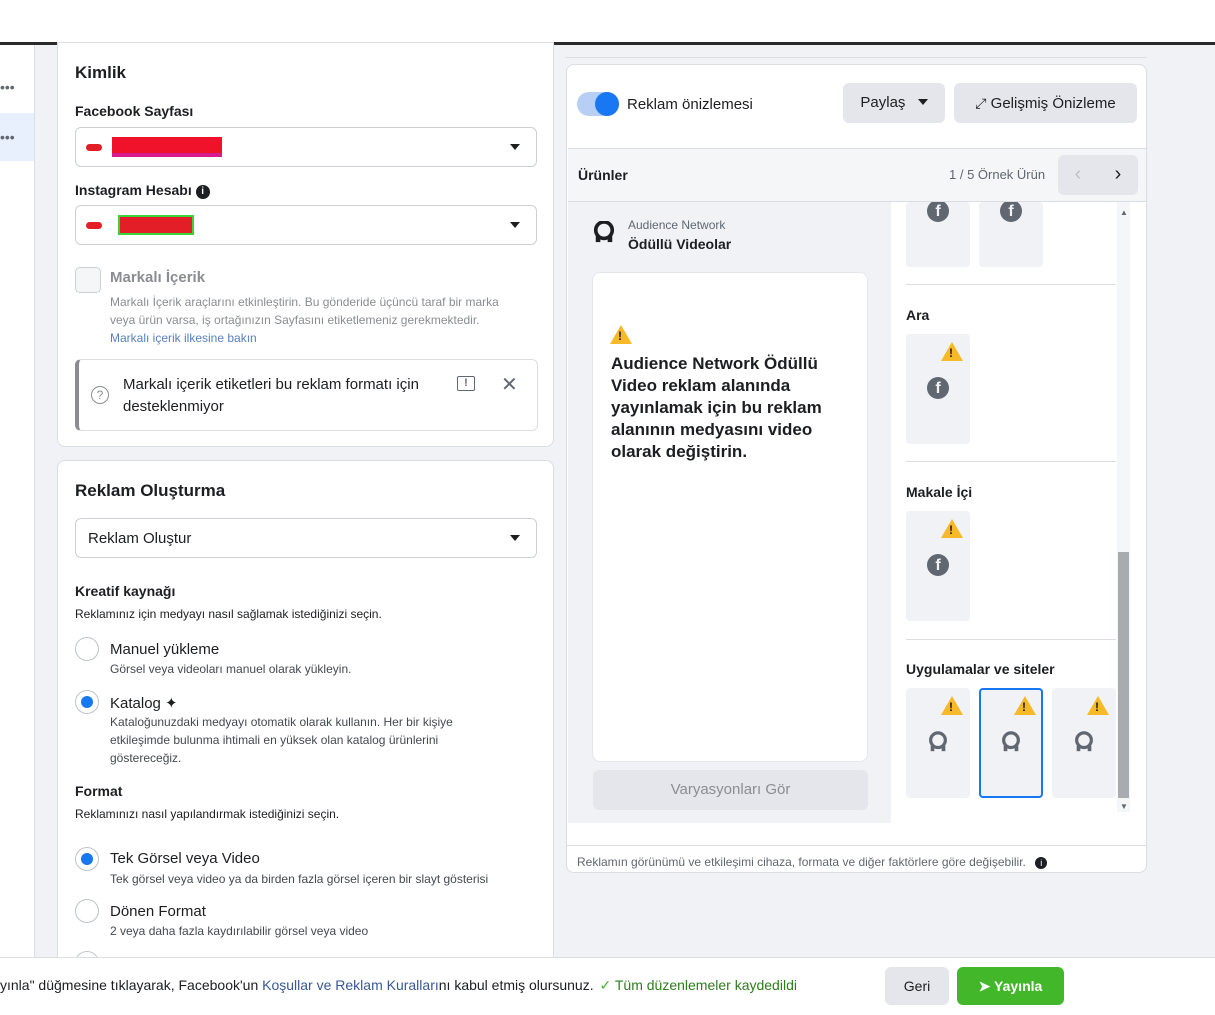 The image size is (1215, 1015). What do you see at coordinates (1045, 103) in the screenshot?
I see `advanced-preview-button: ⤢ Gelişmiş Önizleme` at bounding box center [1045, 103].